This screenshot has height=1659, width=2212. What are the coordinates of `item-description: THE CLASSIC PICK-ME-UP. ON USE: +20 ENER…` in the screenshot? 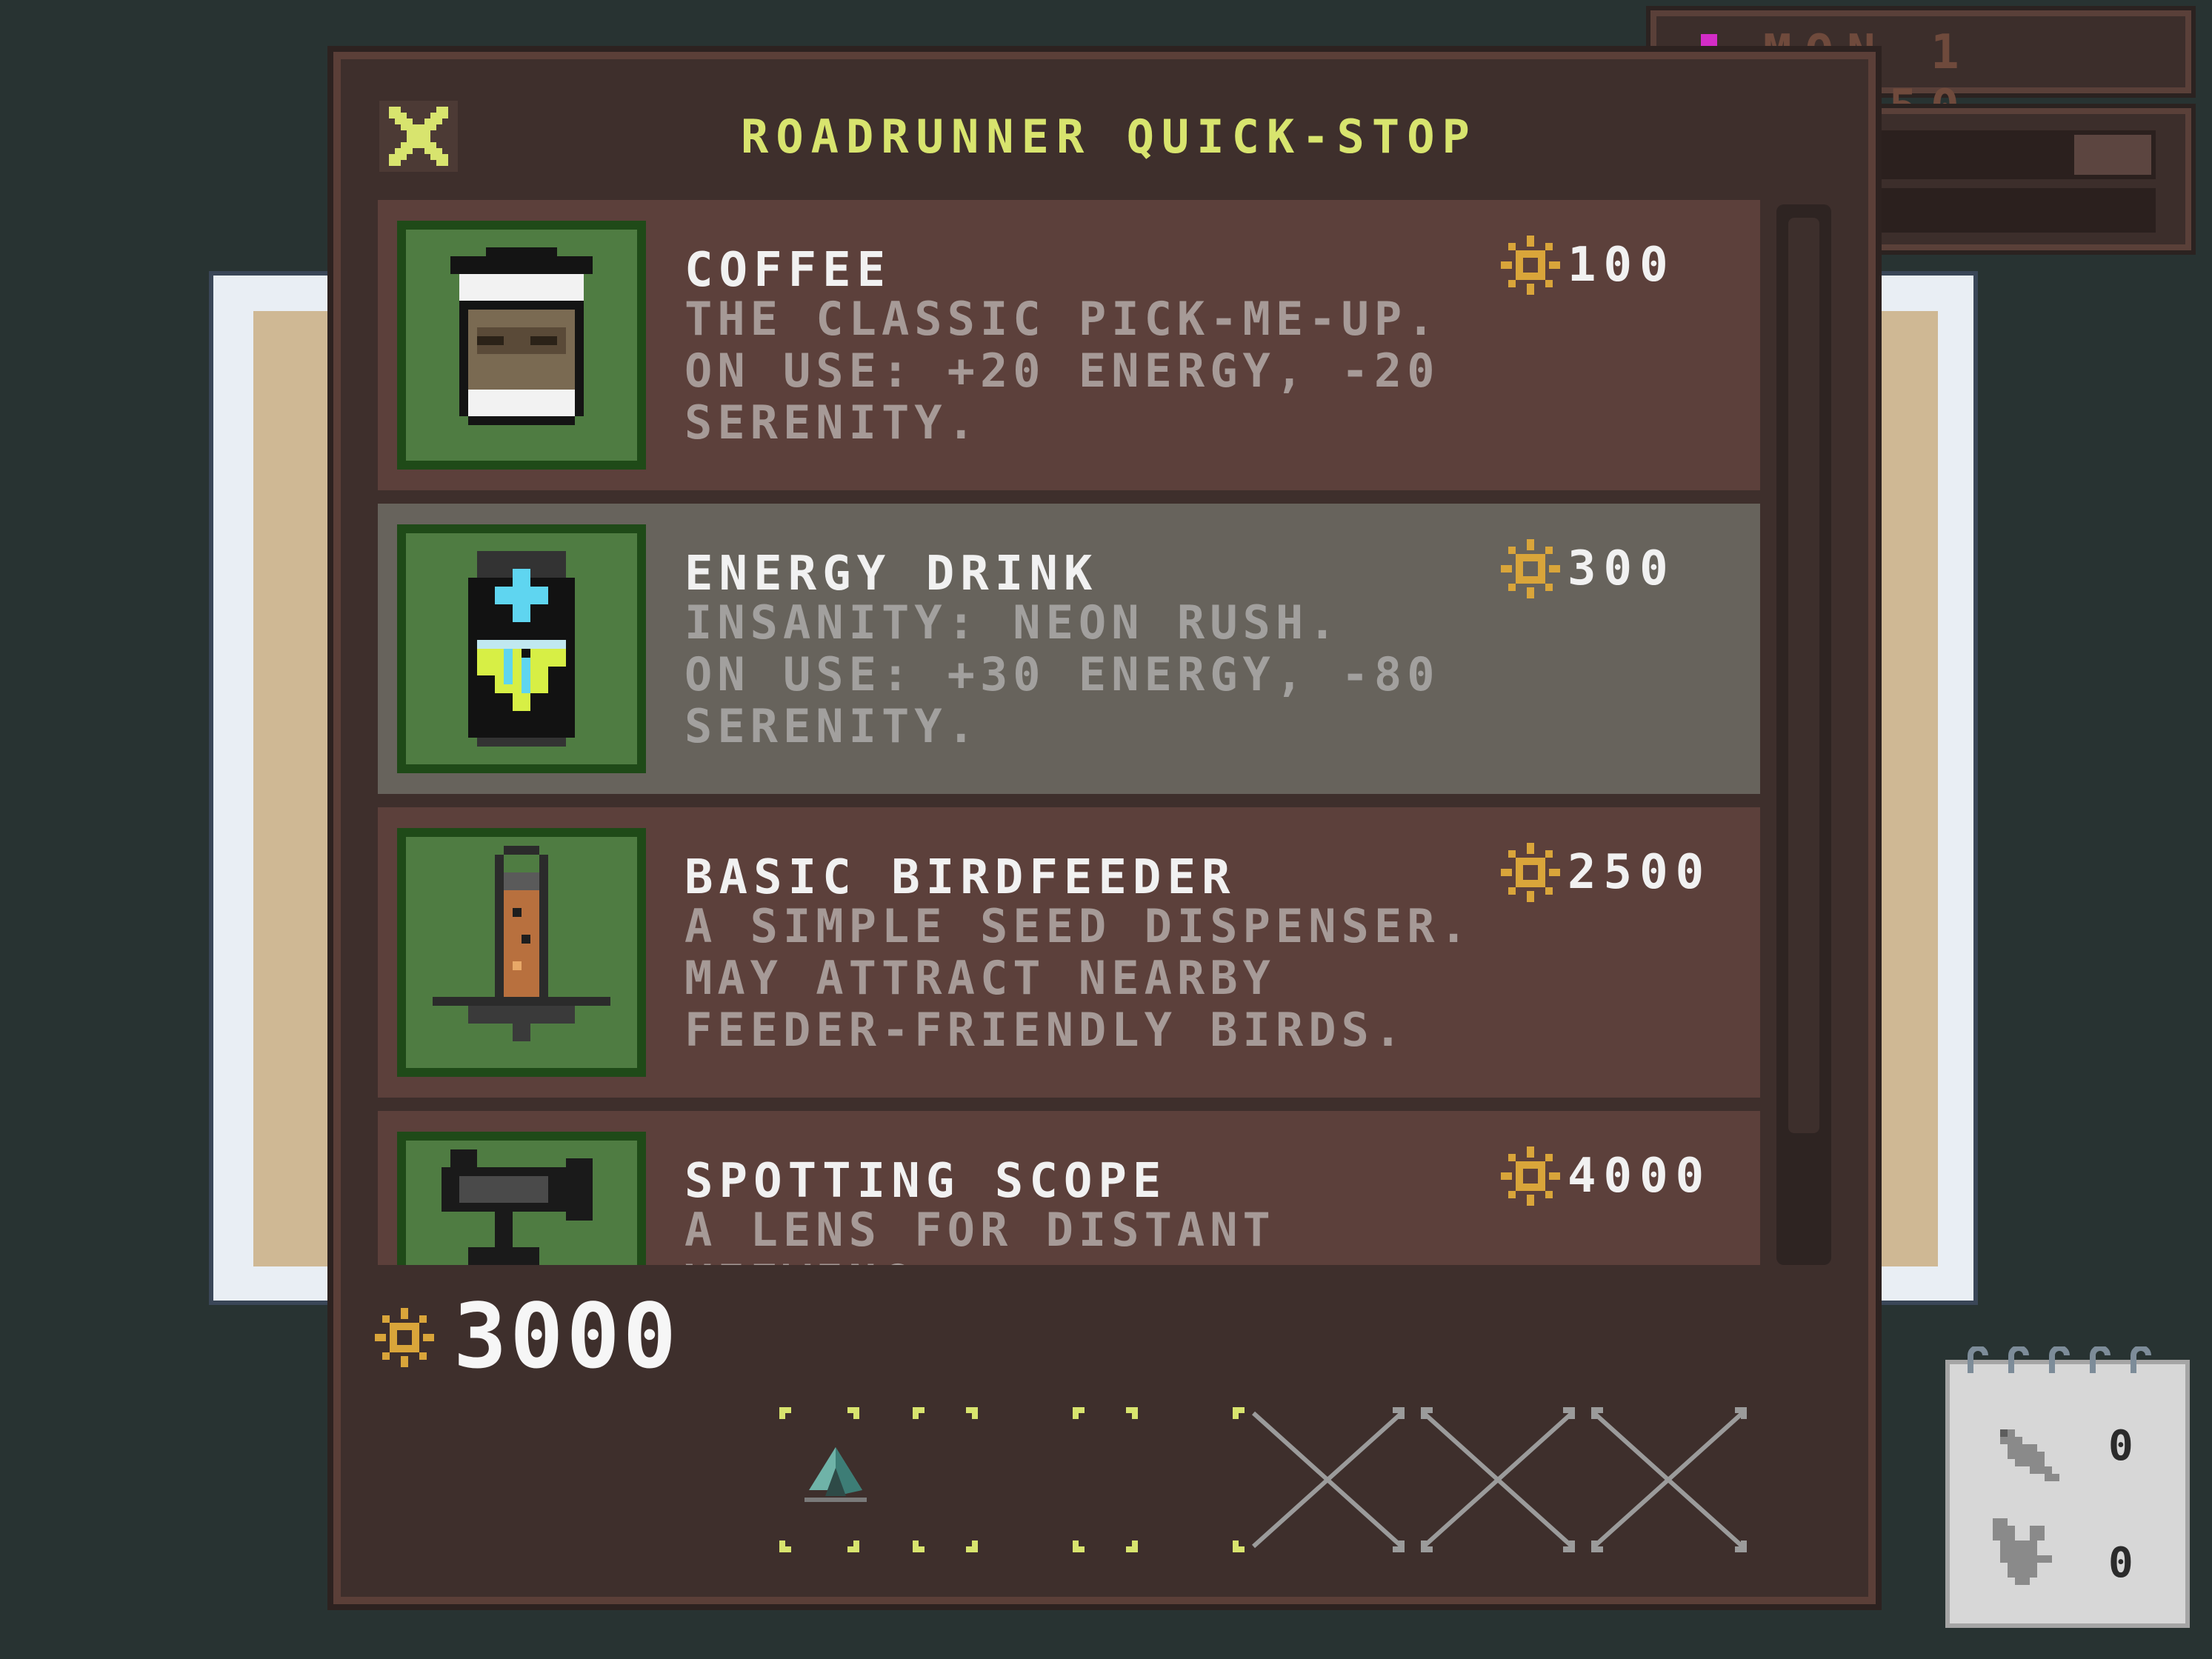 It's located at (1099, 371).